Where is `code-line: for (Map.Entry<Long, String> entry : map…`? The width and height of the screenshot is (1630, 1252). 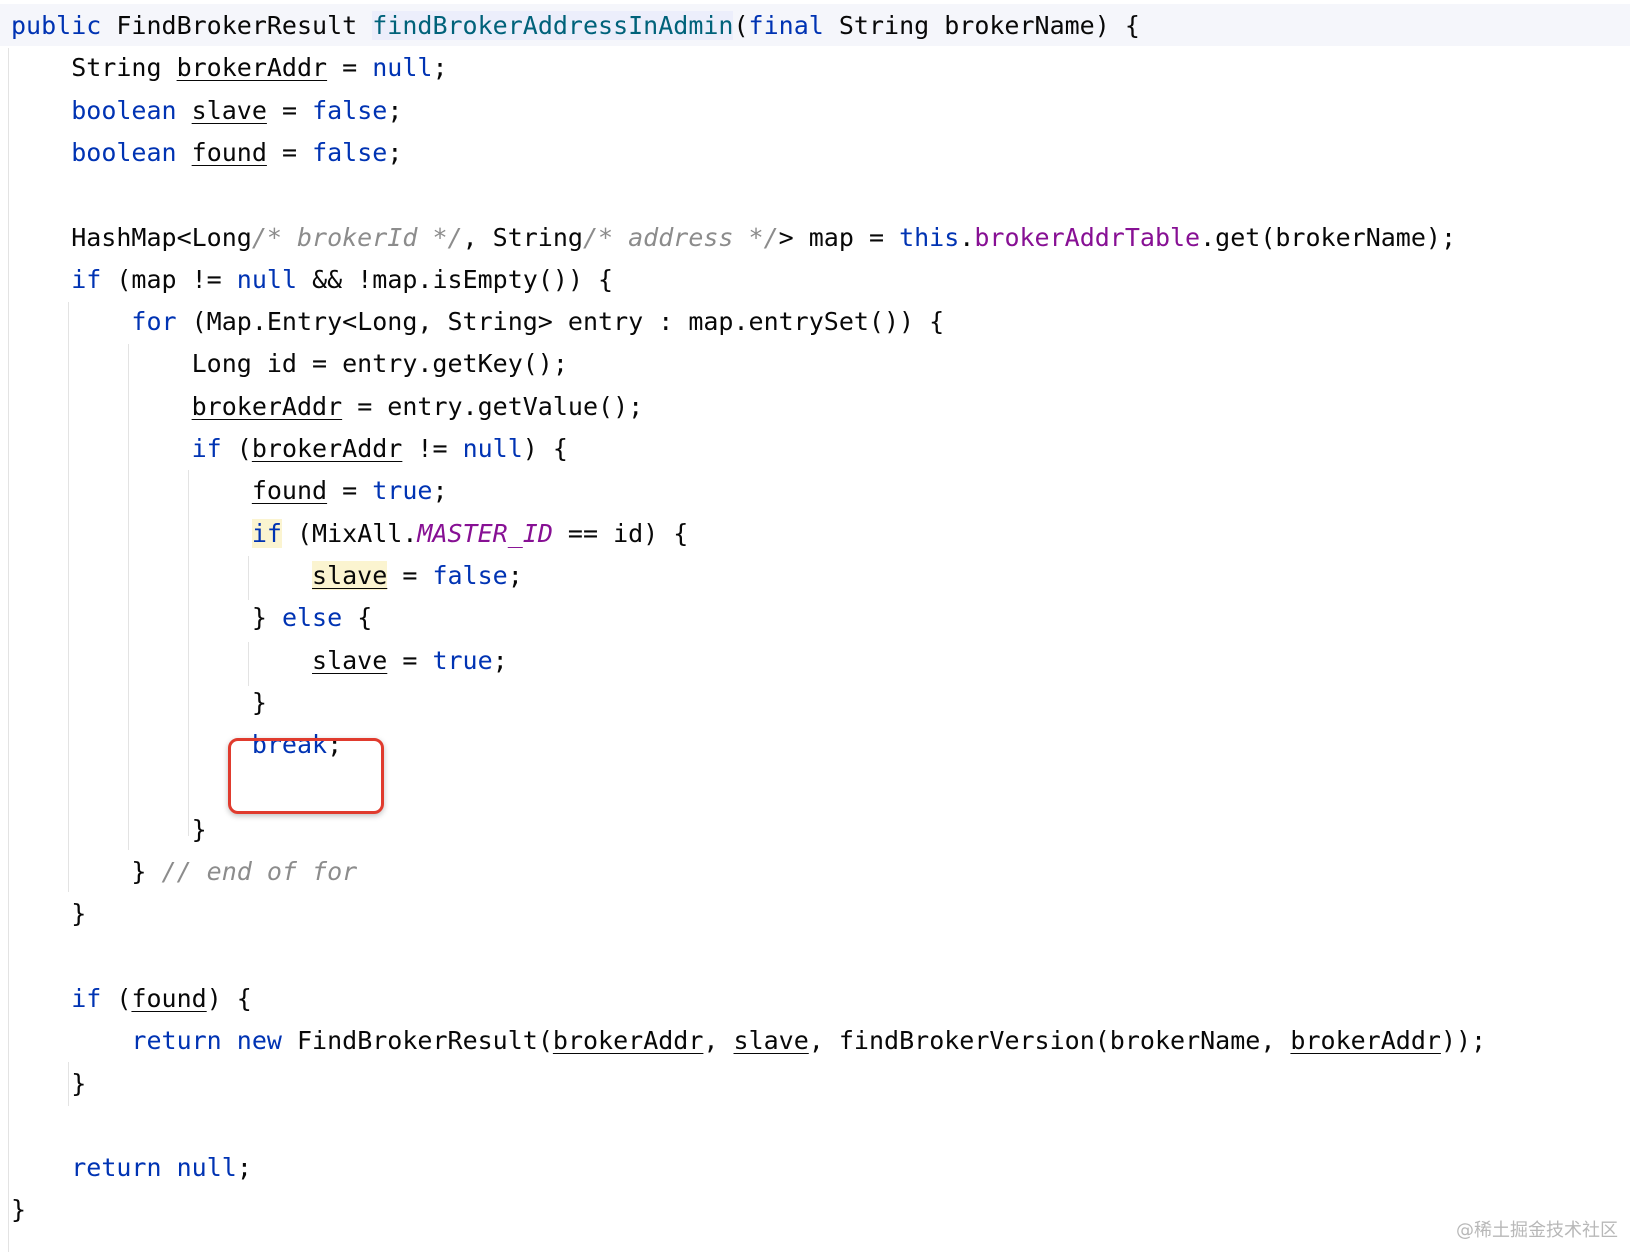 code-line: for (Map.Entry<Long, String> entry : map… is located at coordinates (477, 322).